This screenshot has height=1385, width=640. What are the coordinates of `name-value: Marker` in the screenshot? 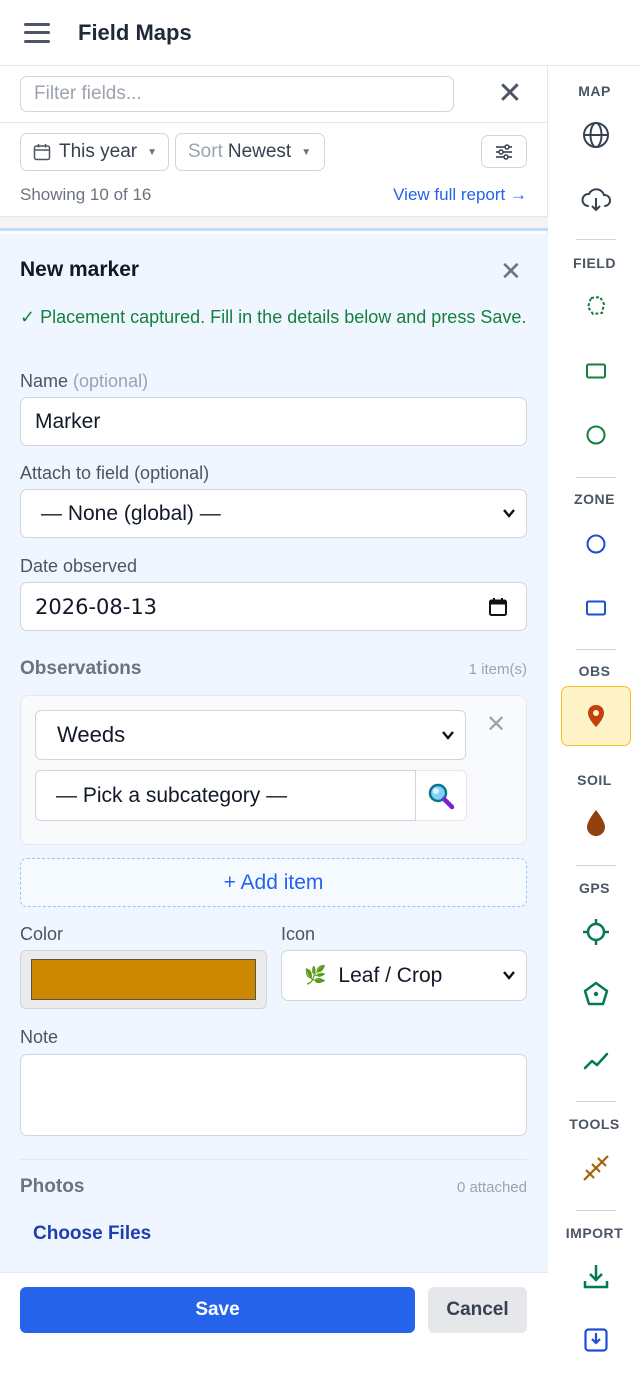 It's located at (68, 421).